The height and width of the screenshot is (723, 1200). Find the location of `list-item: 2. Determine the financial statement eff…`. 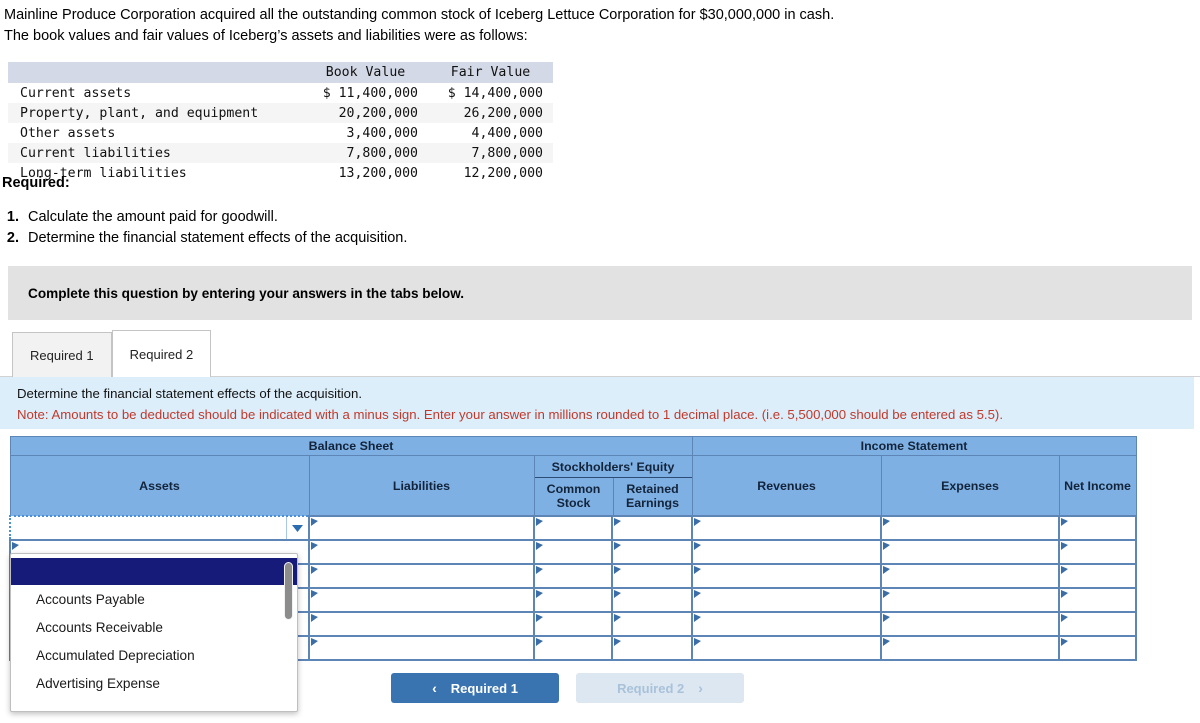

list-item: 2. Determine the financial statement eff… is located at coordinates (204, 238).